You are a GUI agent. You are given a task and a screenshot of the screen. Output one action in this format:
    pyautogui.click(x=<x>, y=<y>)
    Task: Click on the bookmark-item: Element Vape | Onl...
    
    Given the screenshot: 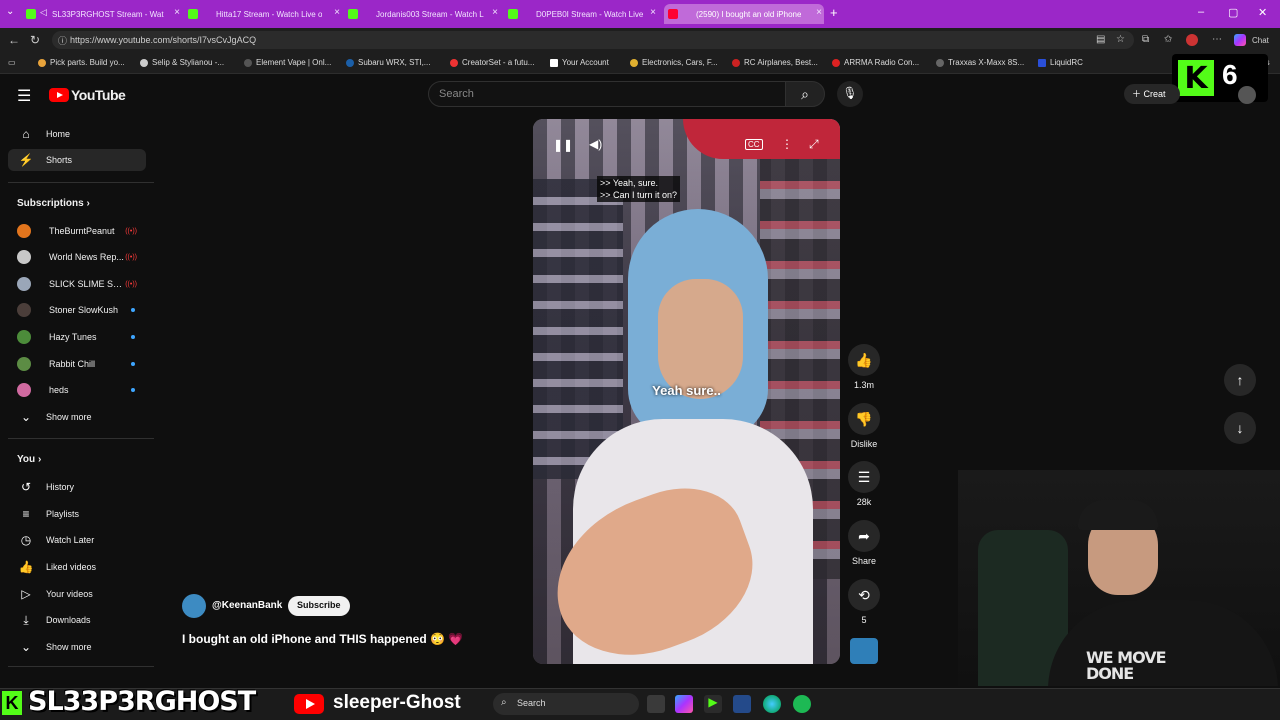 What is the action you would take?
    pyautogui.click(x=287, y=62)
    